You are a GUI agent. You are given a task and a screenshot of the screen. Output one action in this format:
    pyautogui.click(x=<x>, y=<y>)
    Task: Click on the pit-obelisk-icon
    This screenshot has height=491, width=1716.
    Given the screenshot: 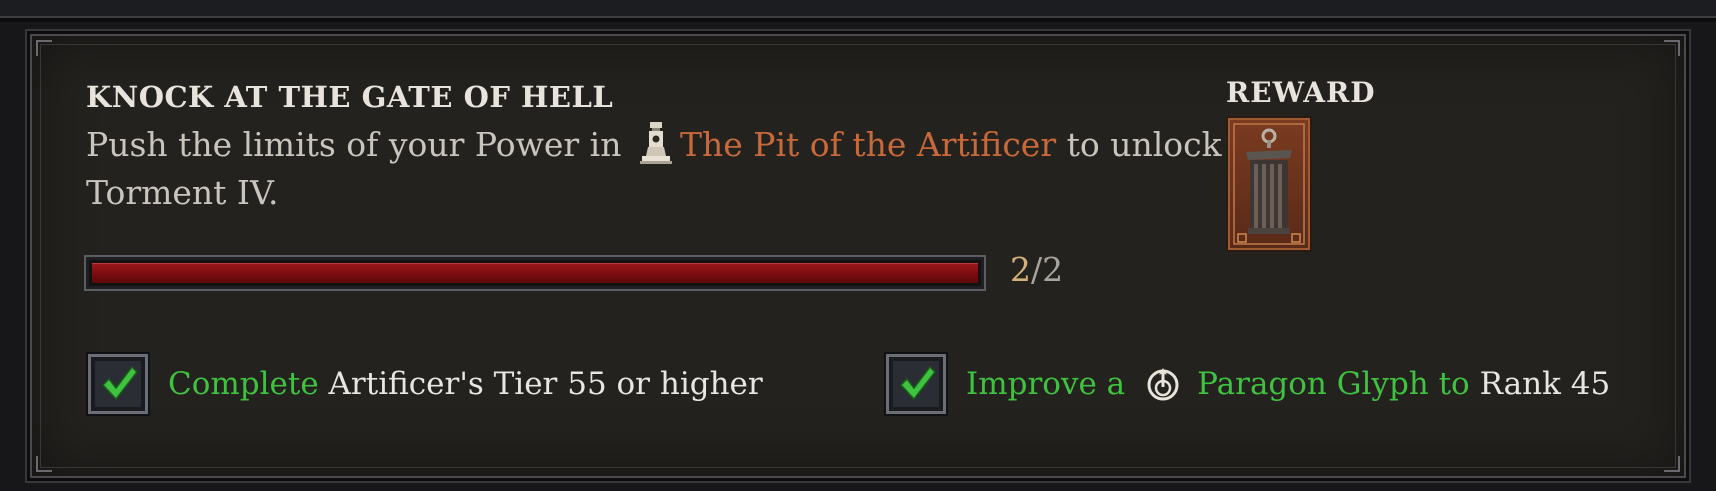 What is the action you would take?
    pyautogui.click(x=656, y=143)
    